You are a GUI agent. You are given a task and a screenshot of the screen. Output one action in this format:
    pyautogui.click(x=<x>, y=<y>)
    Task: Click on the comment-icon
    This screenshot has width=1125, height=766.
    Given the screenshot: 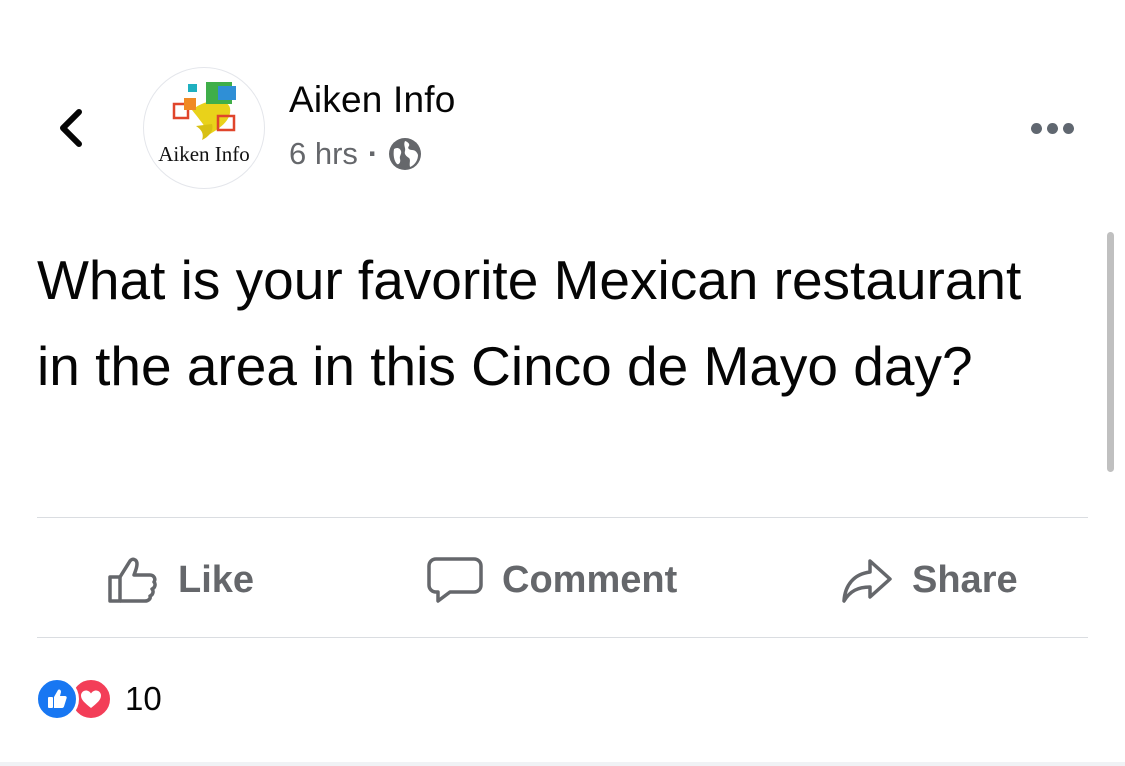 What is the action you would take?
    pyautogui.click(x=455, y=580)
    